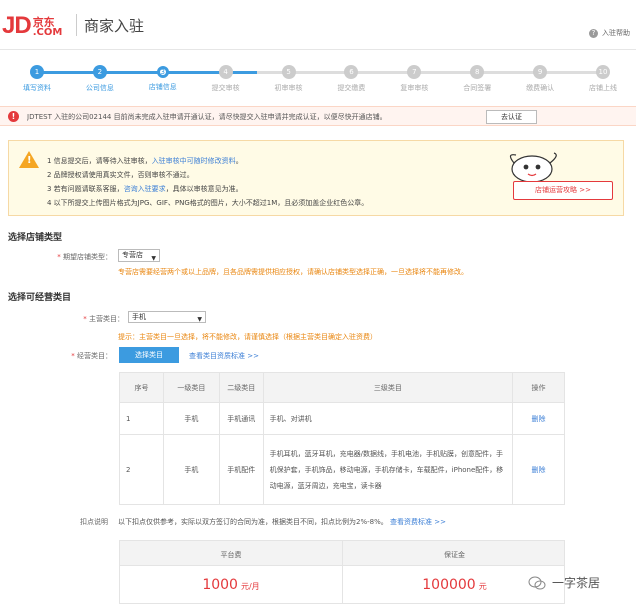  I want to click on step-2: 2 公司信息, so click(100, 78).